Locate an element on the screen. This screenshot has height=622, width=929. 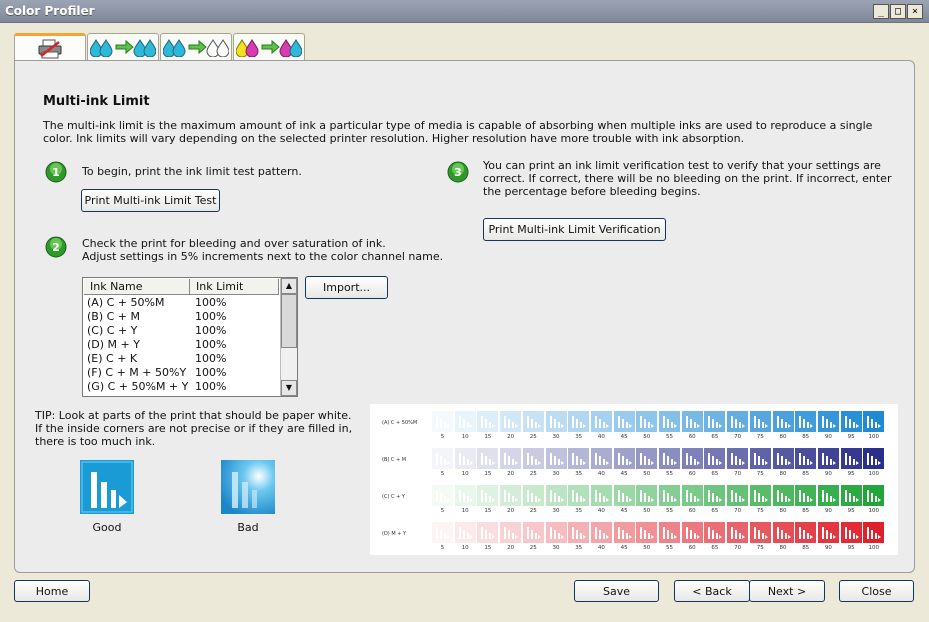
color-drops-arrow-icon is located at coordinates (269, 48).